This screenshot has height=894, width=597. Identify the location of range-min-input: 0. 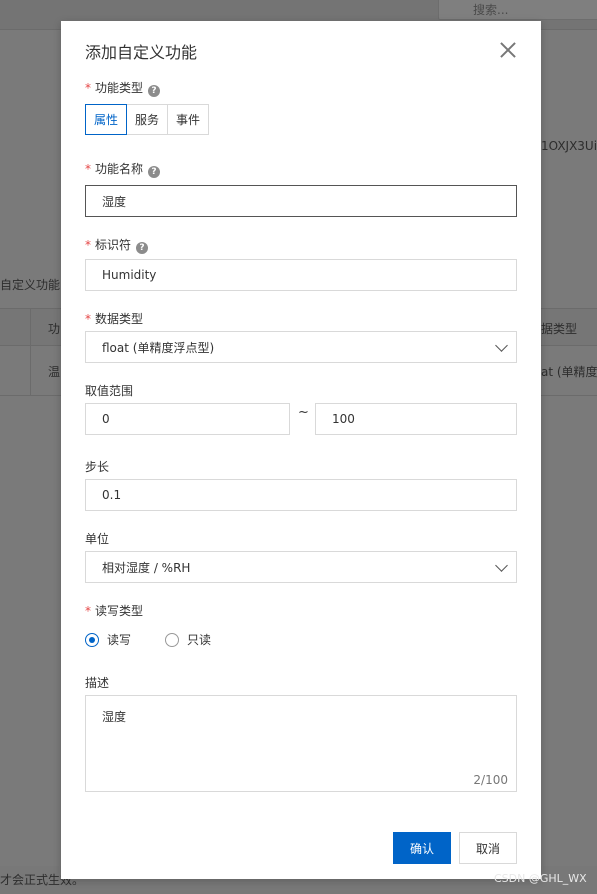
(187, 419).